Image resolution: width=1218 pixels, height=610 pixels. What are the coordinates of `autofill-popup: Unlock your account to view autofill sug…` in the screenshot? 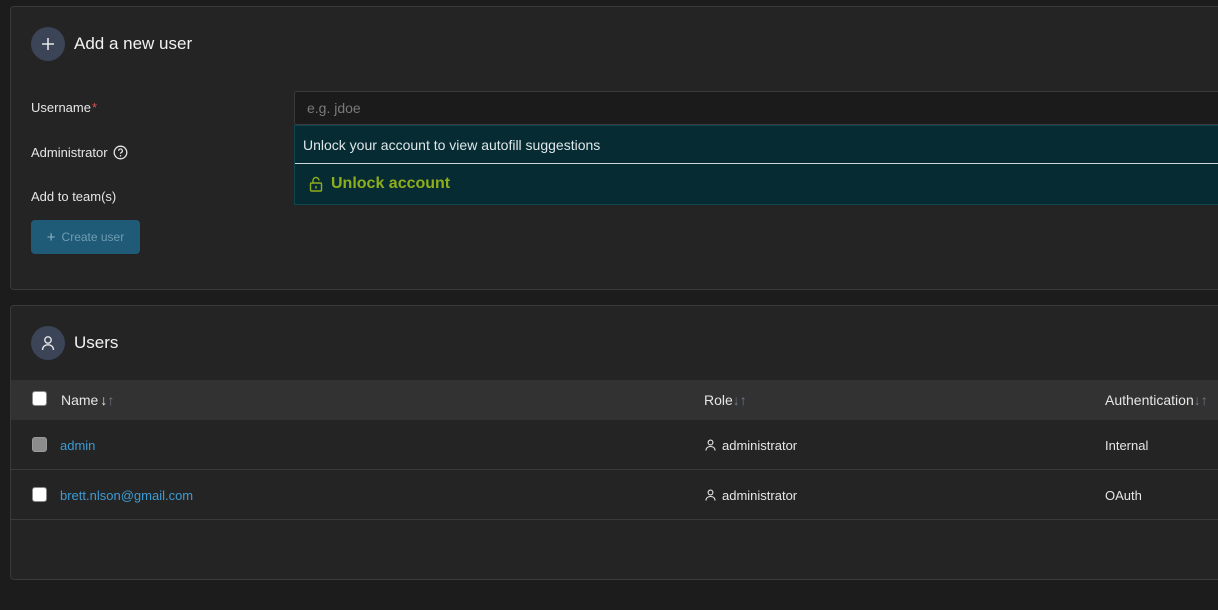 It's located at (756, 165).